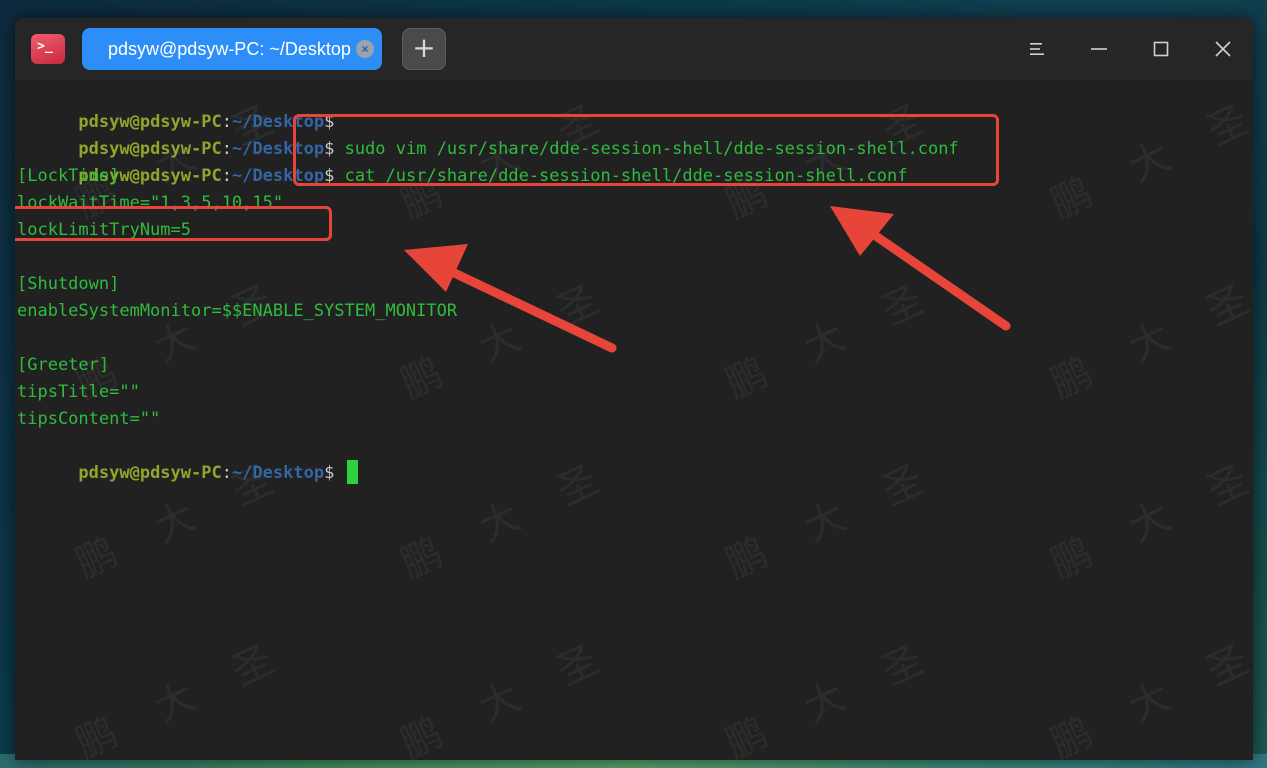 This screenshot has width=1267, height=768. Describe the element at coordinates (150, 473) in the screenshot. I see `prompt-user: pdsyw@pdsyw-PC` at that location.